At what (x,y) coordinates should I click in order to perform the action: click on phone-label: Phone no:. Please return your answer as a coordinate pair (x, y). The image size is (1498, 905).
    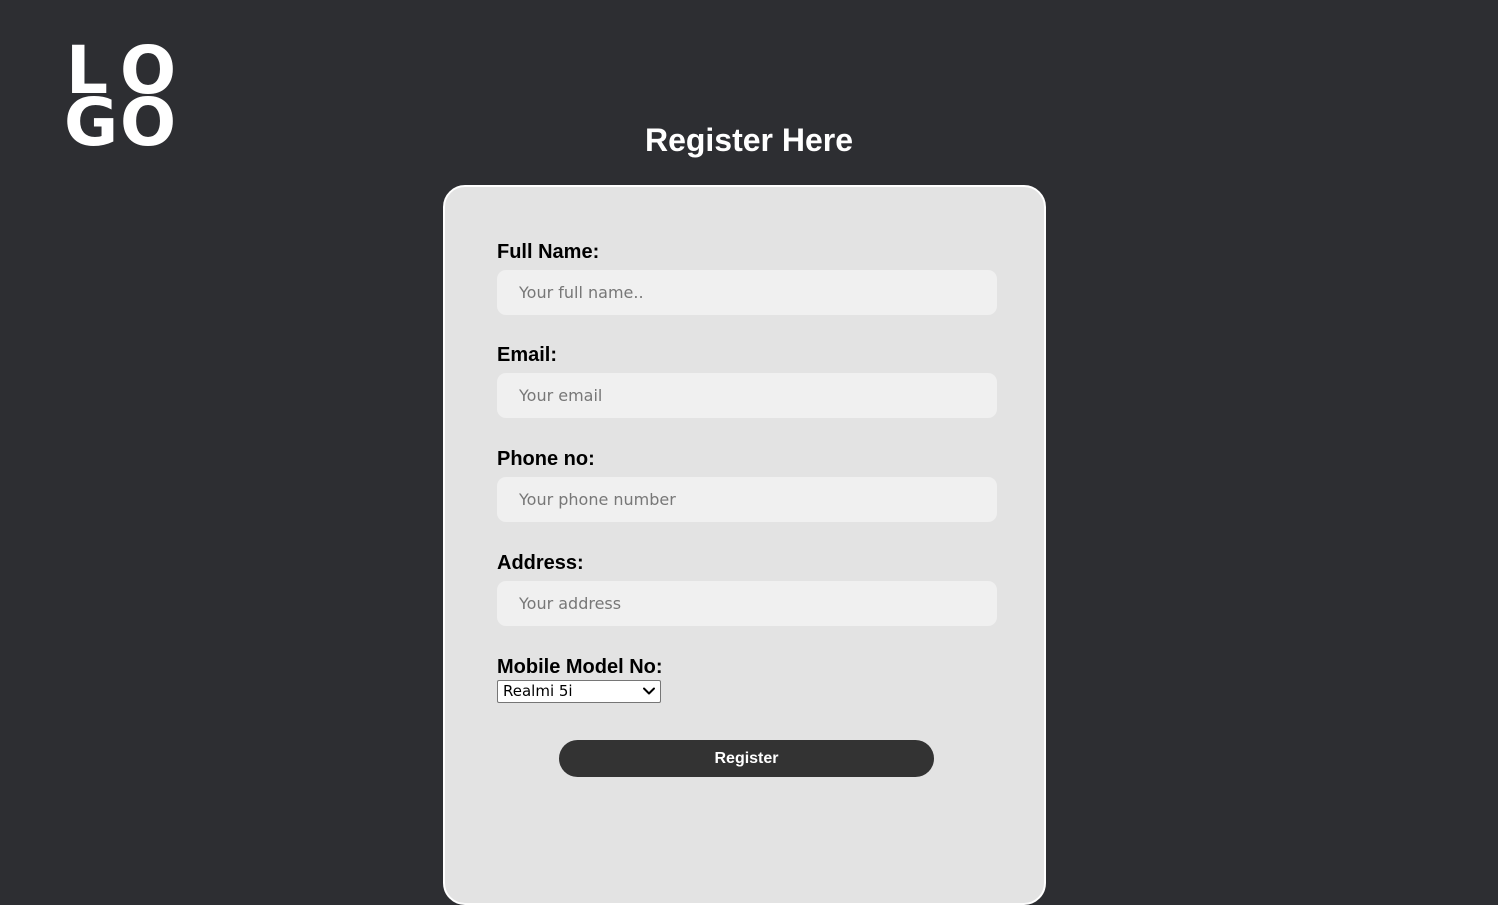
    Looking at the image, I should click on (546, 459).